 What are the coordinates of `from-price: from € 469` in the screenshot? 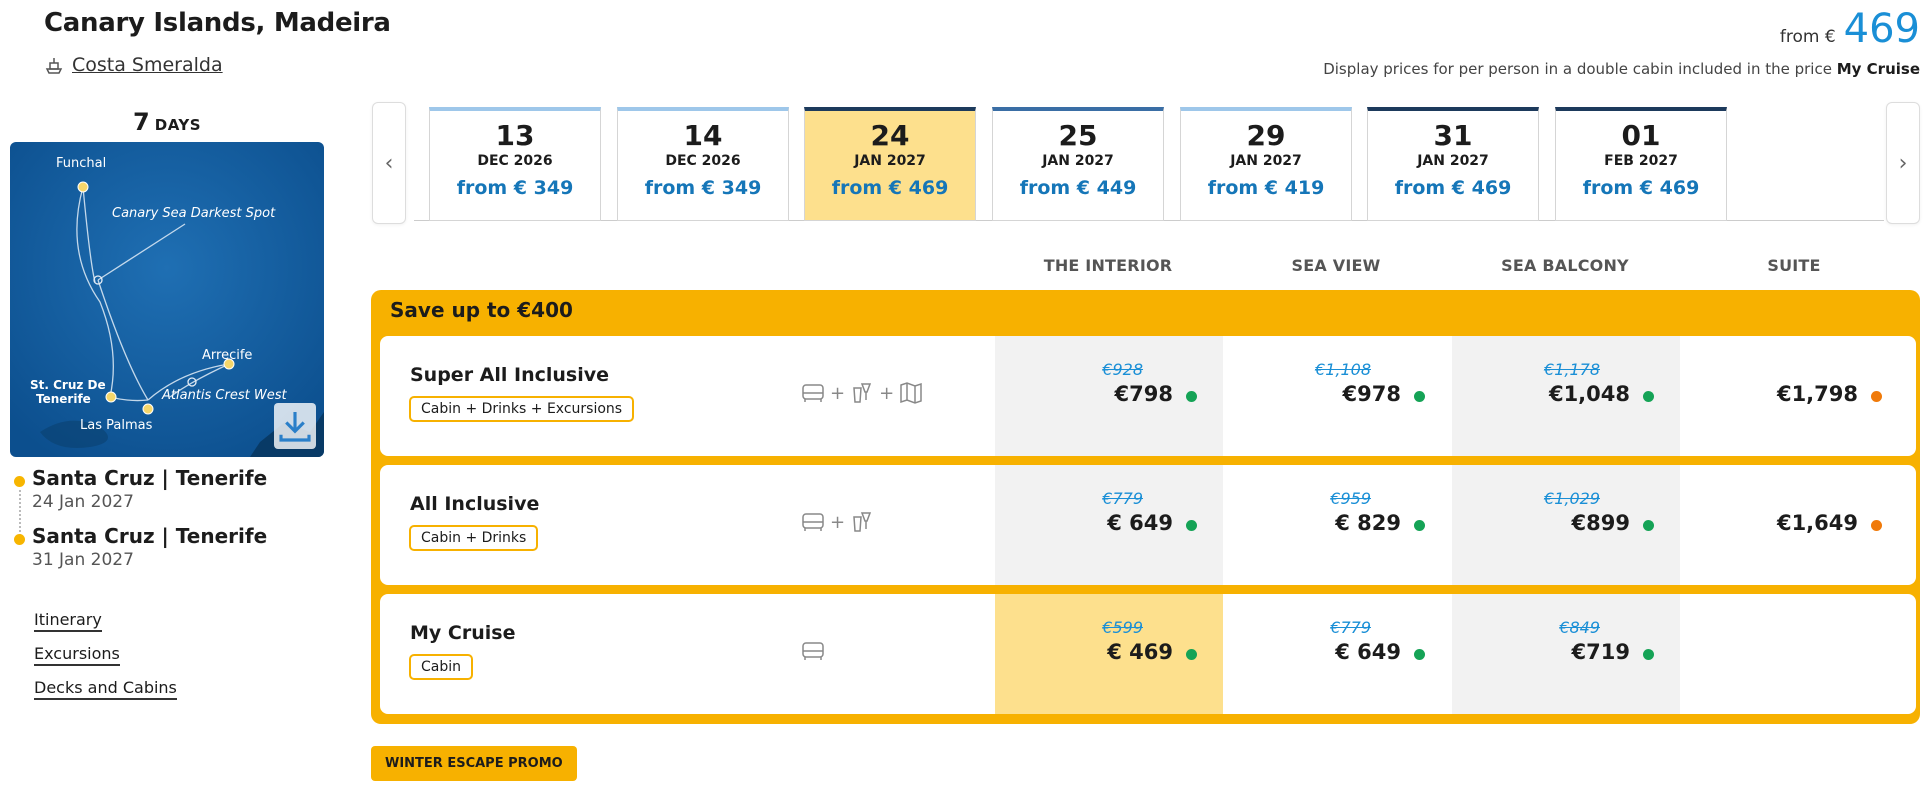 It's located at (1850, 29).